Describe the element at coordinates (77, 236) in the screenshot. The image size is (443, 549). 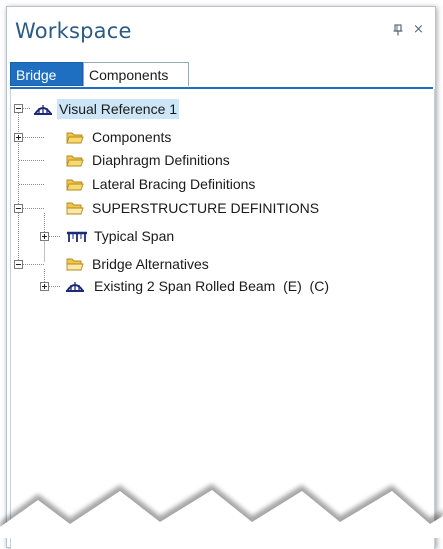
I see `girder-span-icon` at that location.